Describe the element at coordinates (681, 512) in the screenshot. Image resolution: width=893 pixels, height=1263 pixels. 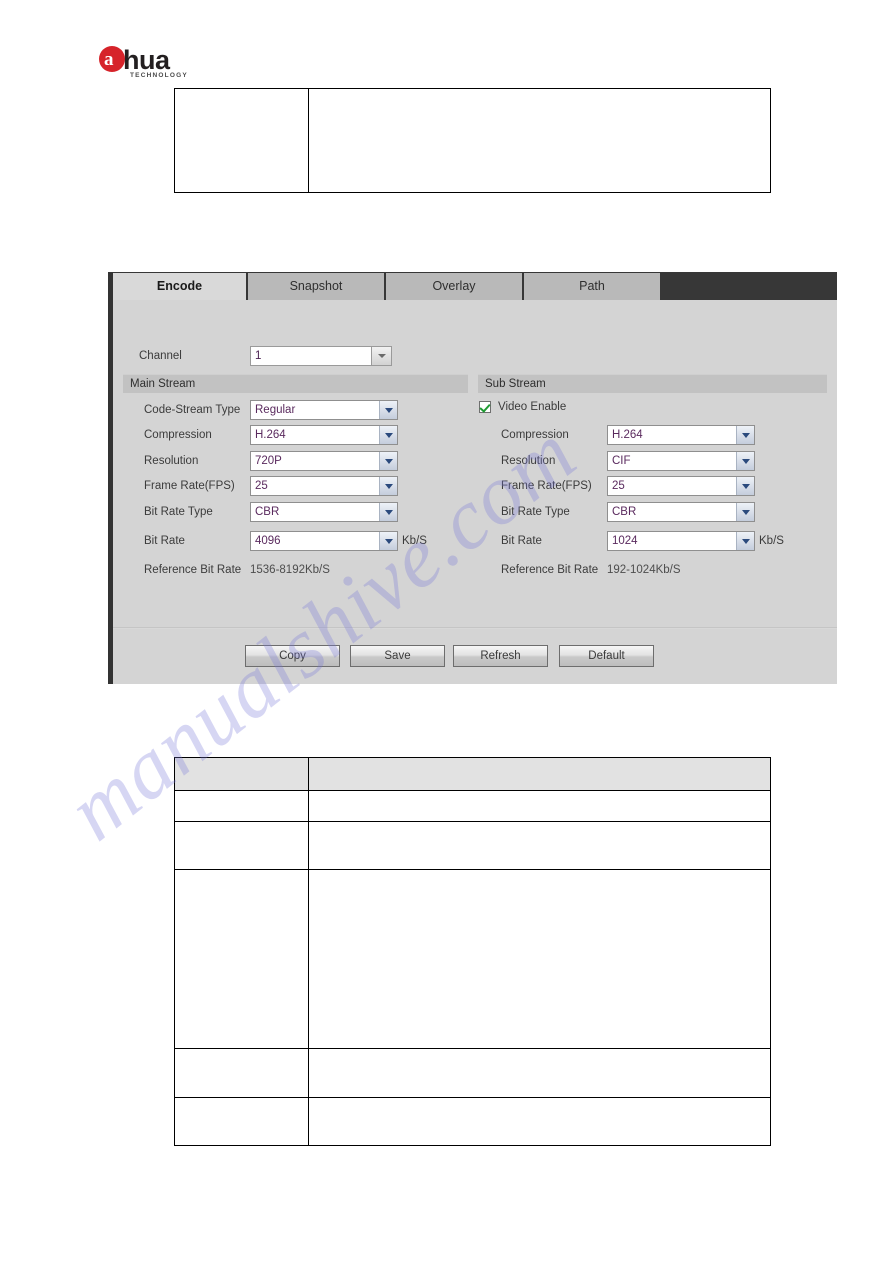
I see `sub-bit-rate-type-select: CBR` at that location.